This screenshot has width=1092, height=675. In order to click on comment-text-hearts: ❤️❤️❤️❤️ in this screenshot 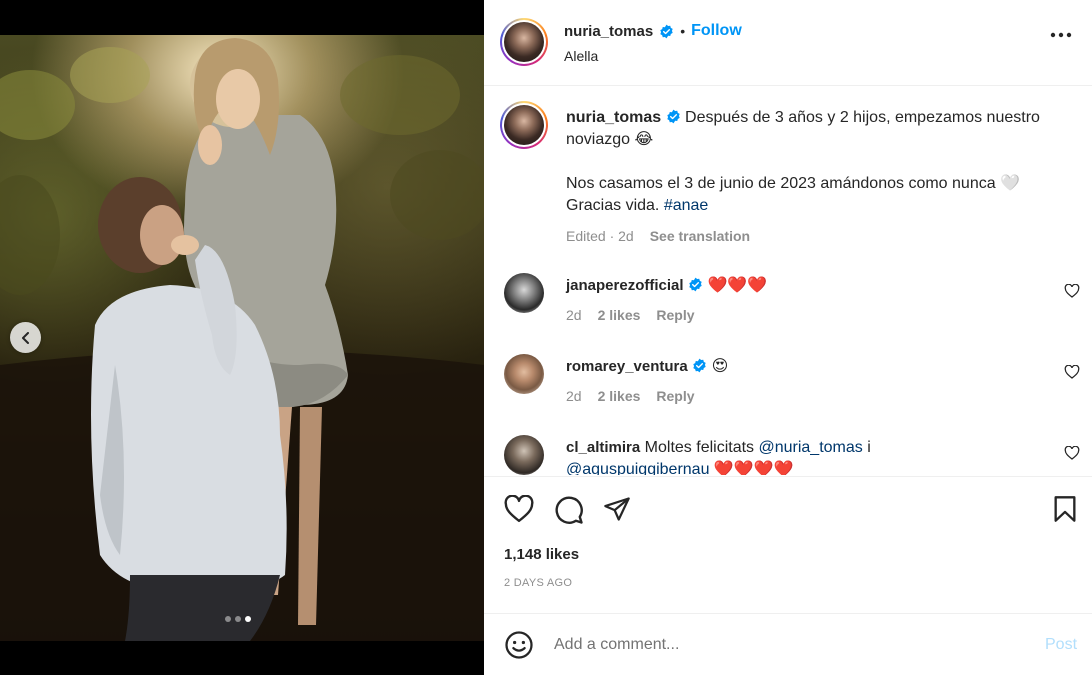, I will do `click(751, 468)`.